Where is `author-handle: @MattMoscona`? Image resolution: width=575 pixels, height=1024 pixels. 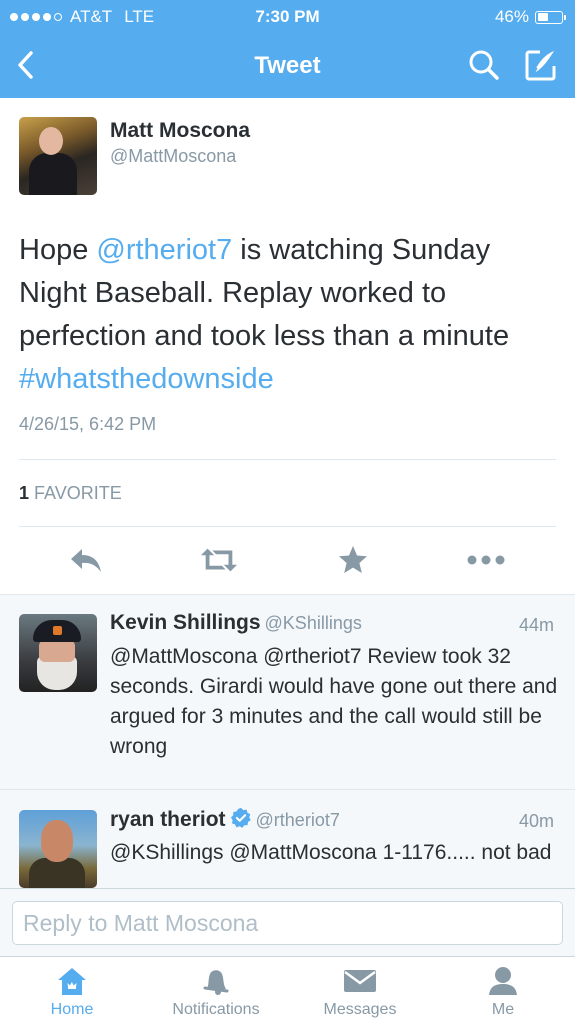 author-handle: @MattMoscona is located at coordinates (173, 156).